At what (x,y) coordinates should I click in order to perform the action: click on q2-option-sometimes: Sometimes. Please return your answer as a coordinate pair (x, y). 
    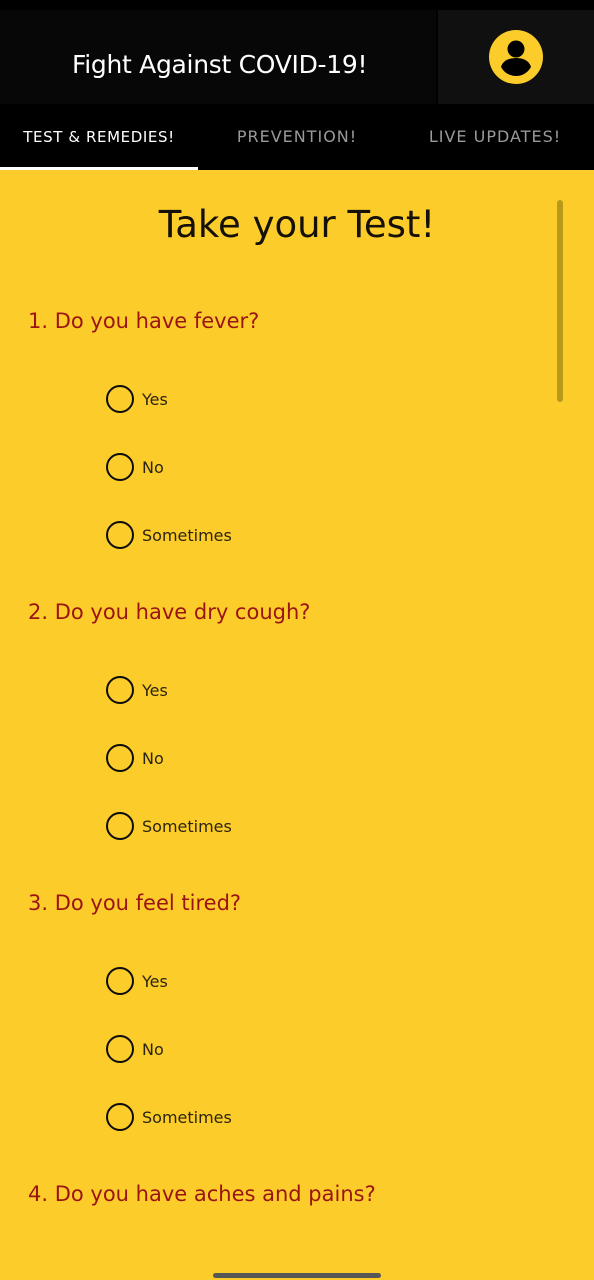
    Looking at the image, I should click on (169, 826).